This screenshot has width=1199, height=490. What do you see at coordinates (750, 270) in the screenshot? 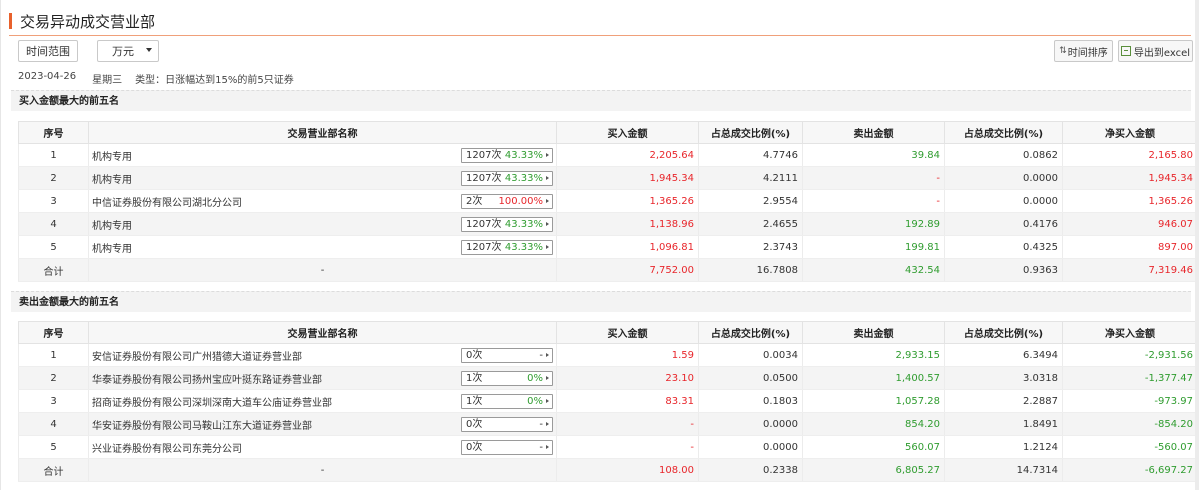
I see `total-buy-ratio: 16.7808` at bounding box center [750, 270].